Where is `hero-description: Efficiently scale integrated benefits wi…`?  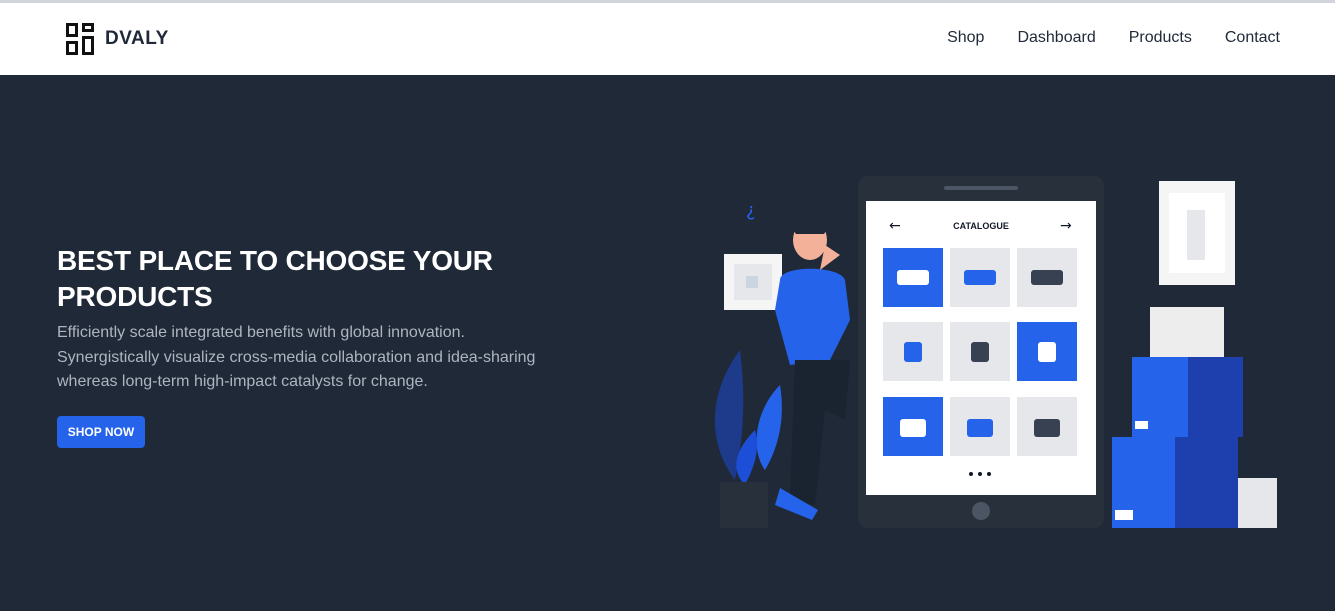
hero-description: Efficiently scale integrated benefits wi… is located at coordinates (296, 357).